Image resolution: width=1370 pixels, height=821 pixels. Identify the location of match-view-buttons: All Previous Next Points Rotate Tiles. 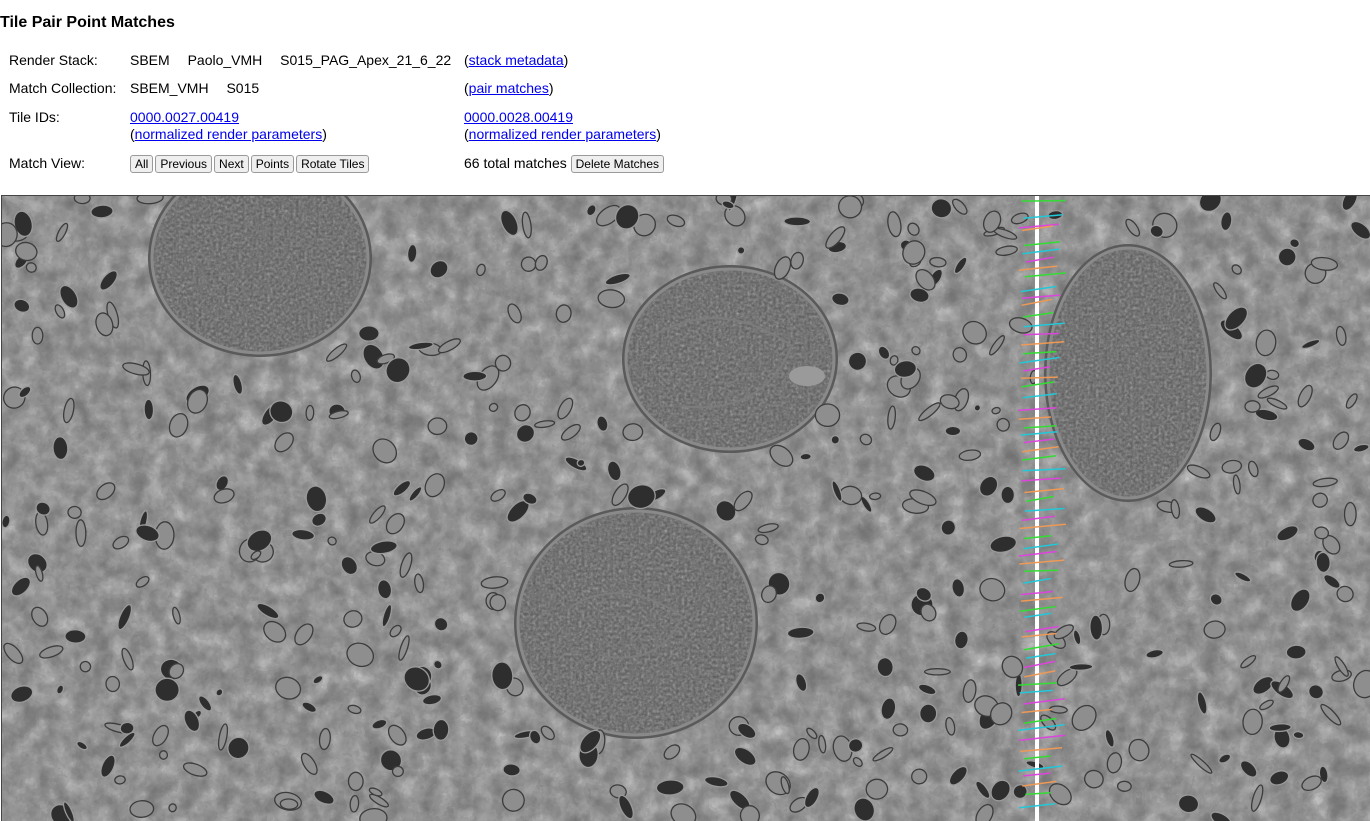
(250, 164).